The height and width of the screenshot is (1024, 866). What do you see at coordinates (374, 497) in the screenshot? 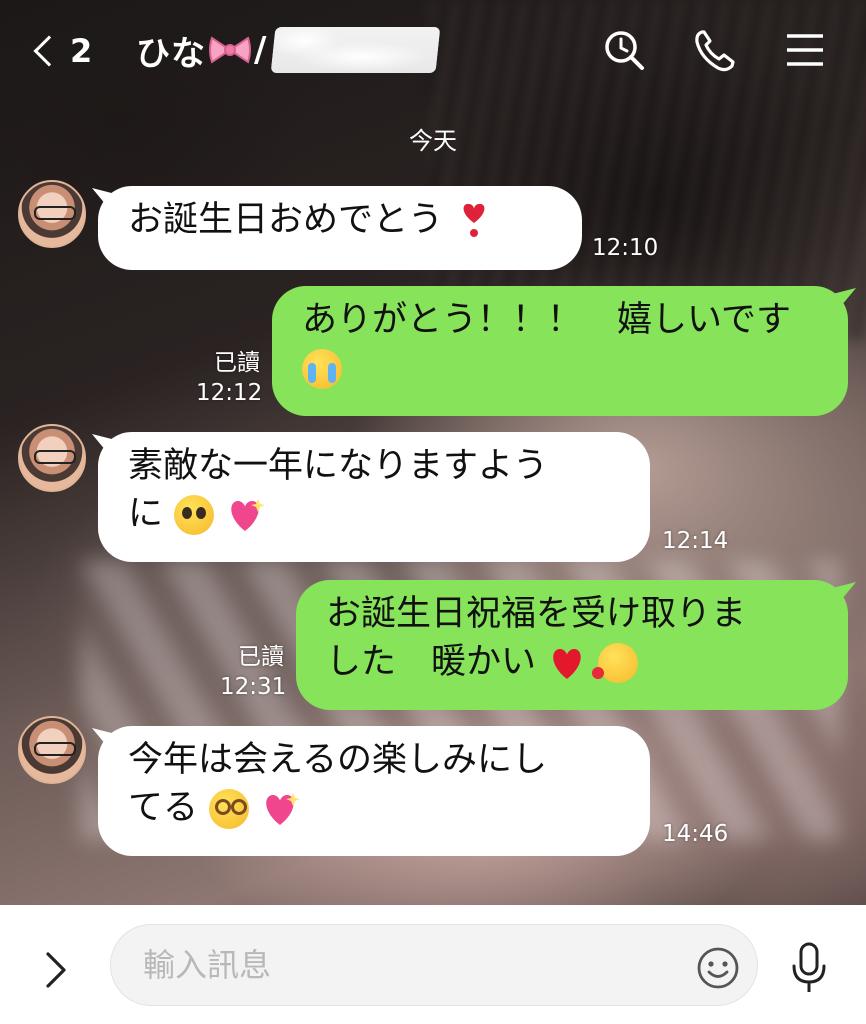
I see `incoming-message-bubble: 素敵な一年になりますよう に` at bounding box center [374, 497].